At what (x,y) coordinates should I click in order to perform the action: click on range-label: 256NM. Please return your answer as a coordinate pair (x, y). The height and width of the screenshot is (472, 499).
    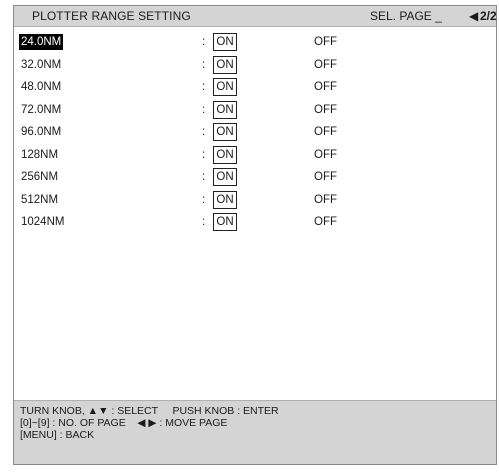
    Looking at the image, I should click on (39, 177).